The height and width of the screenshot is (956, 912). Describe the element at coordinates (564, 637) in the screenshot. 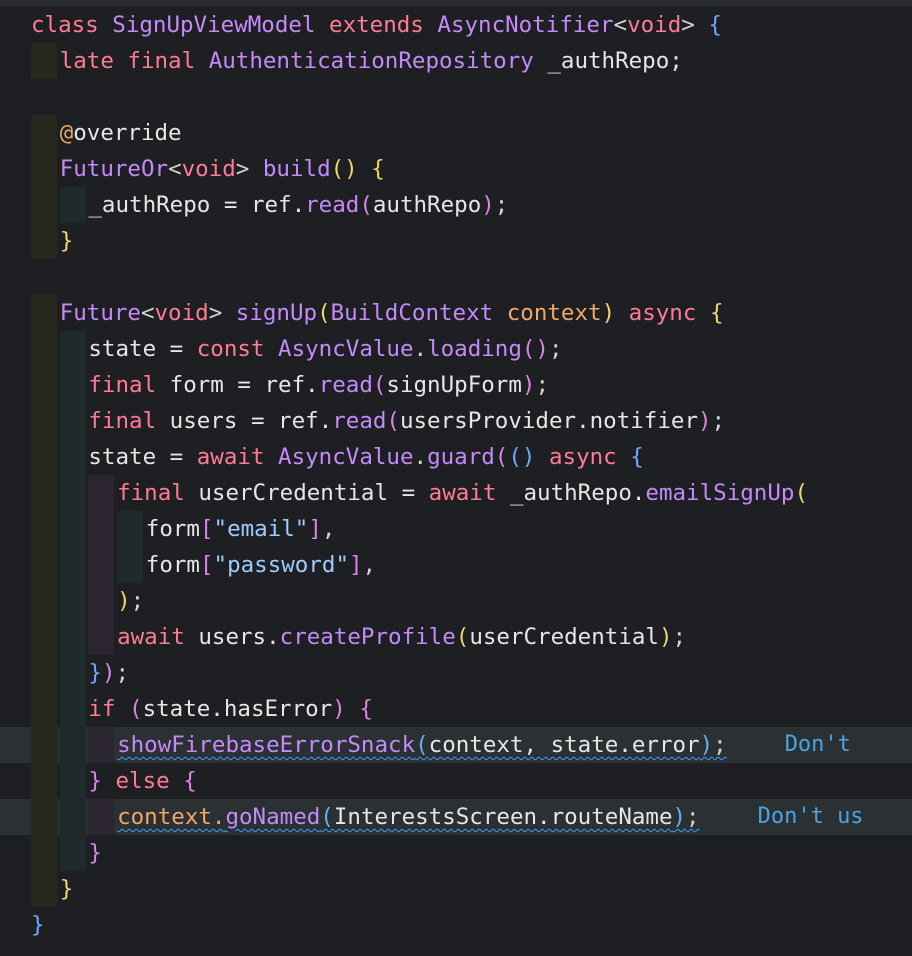

I see `code-token: userCredential` at that location.